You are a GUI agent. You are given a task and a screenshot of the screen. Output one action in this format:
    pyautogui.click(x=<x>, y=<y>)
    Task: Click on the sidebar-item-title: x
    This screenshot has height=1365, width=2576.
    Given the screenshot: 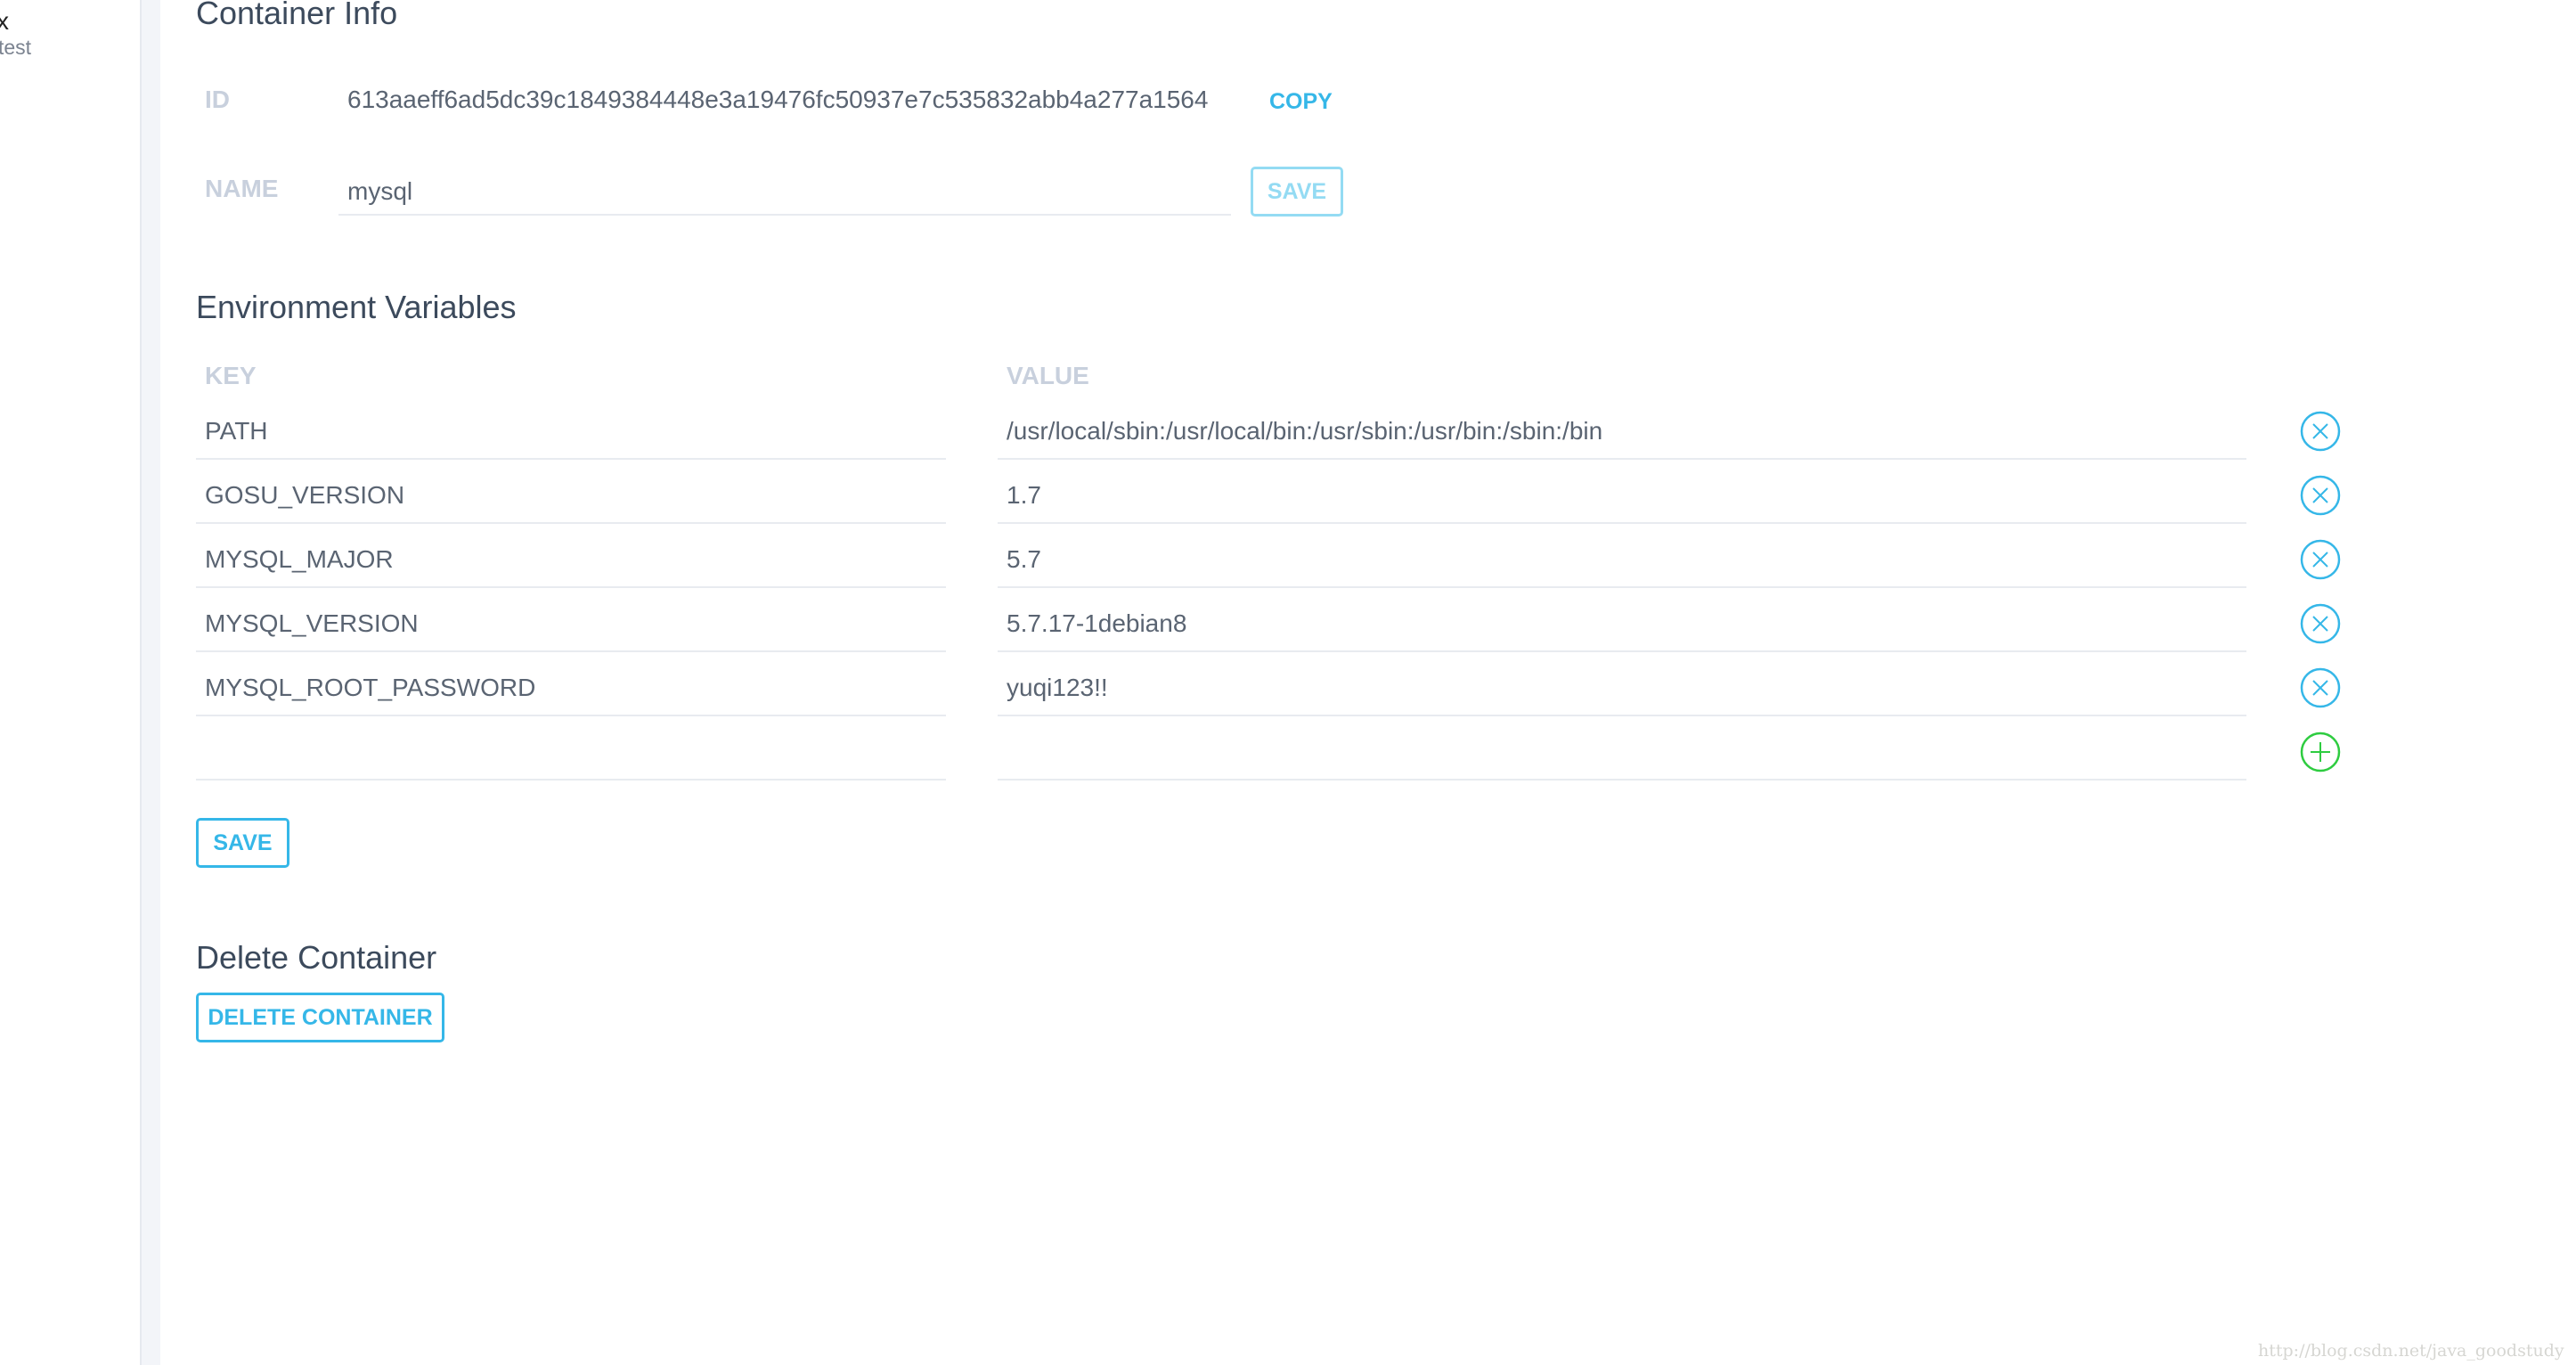 What is the action you would take?
    pyautogui.click(x=4, y=21)
    